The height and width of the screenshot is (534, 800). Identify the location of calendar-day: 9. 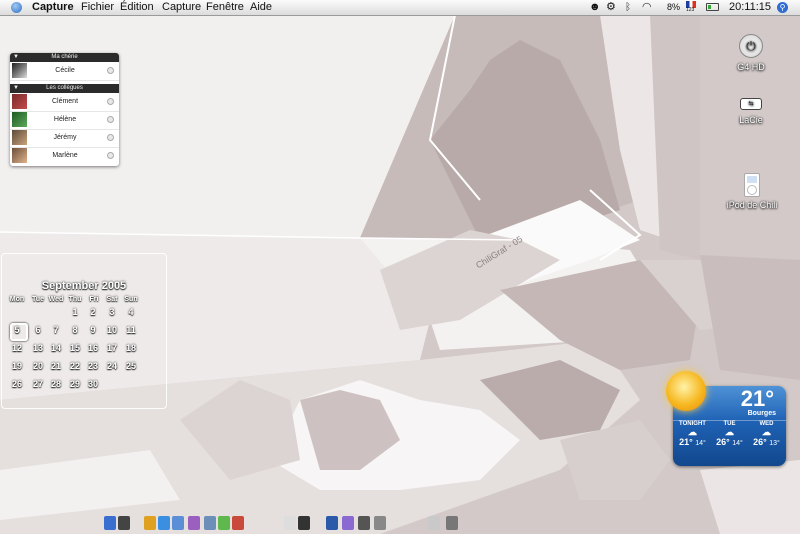
(93, 330).